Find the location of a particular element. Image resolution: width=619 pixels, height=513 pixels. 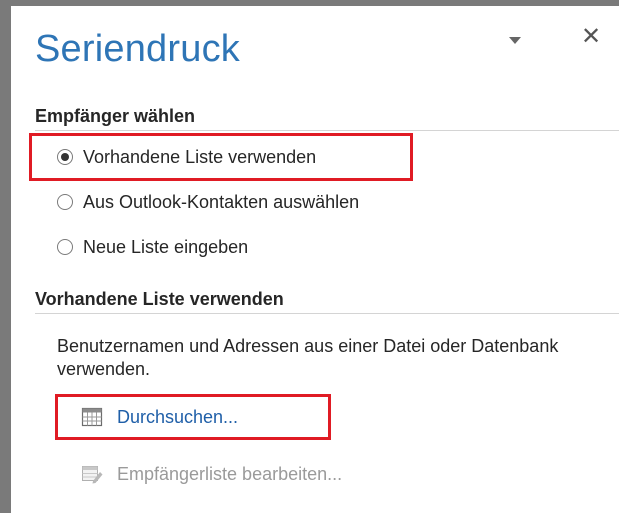

edit-list-icon is located at coordinates (92, 475).